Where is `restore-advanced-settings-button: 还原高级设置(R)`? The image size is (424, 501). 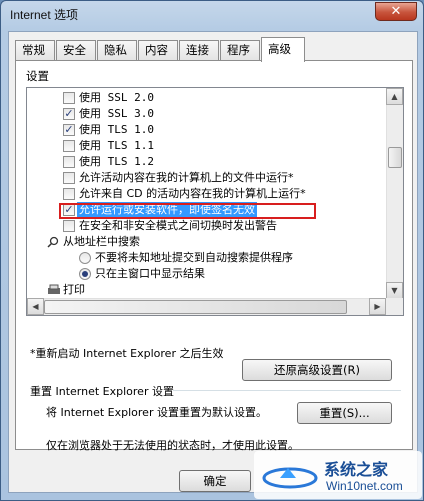 restore-advanced-settings-button: 还原高级设置(R) is located at coordinates (317, 370).